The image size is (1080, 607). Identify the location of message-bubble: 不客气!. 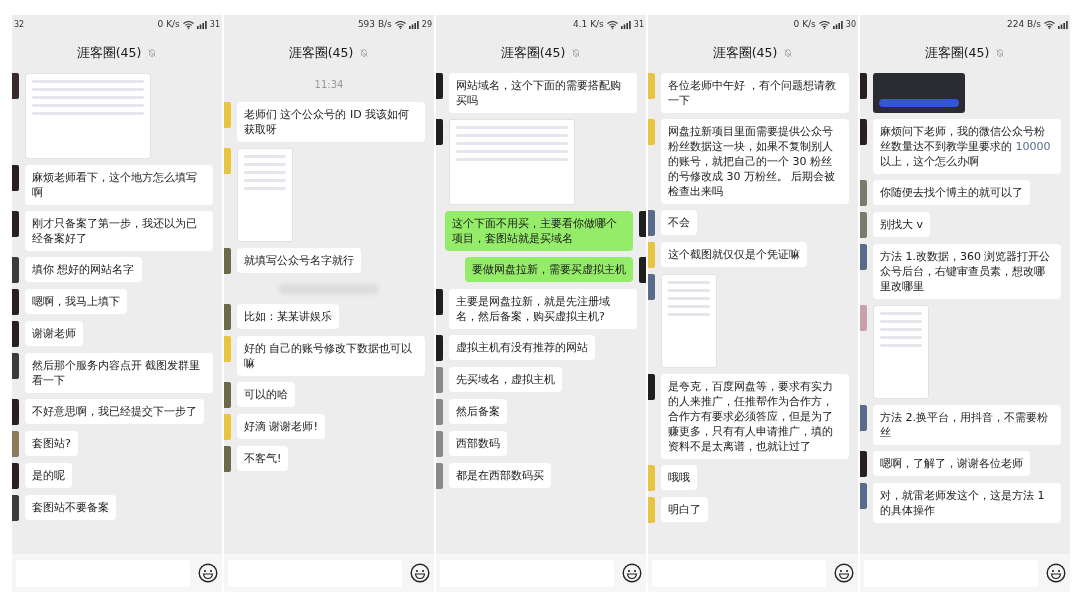
(263, 458).